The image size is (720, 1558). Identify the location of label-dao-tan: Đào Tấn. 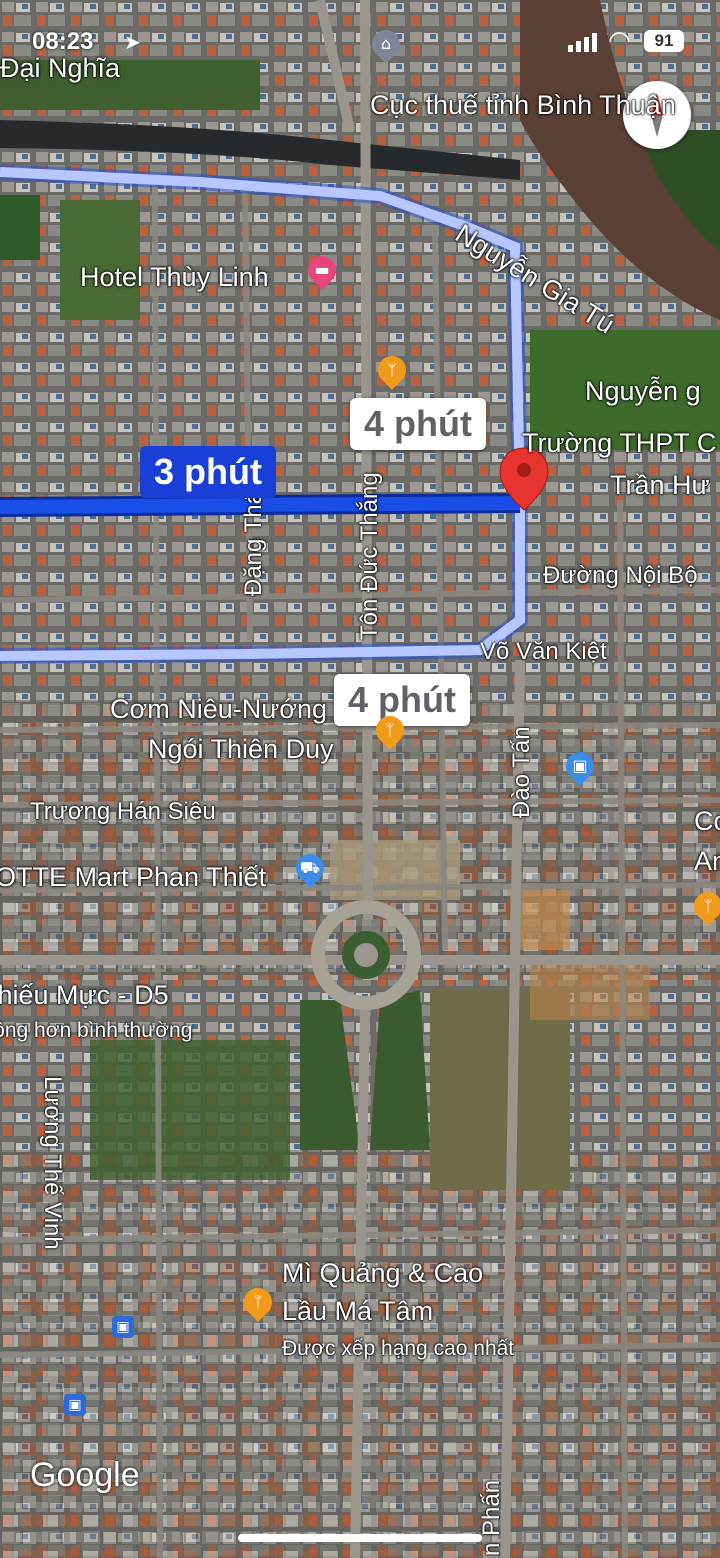
(521, 772).